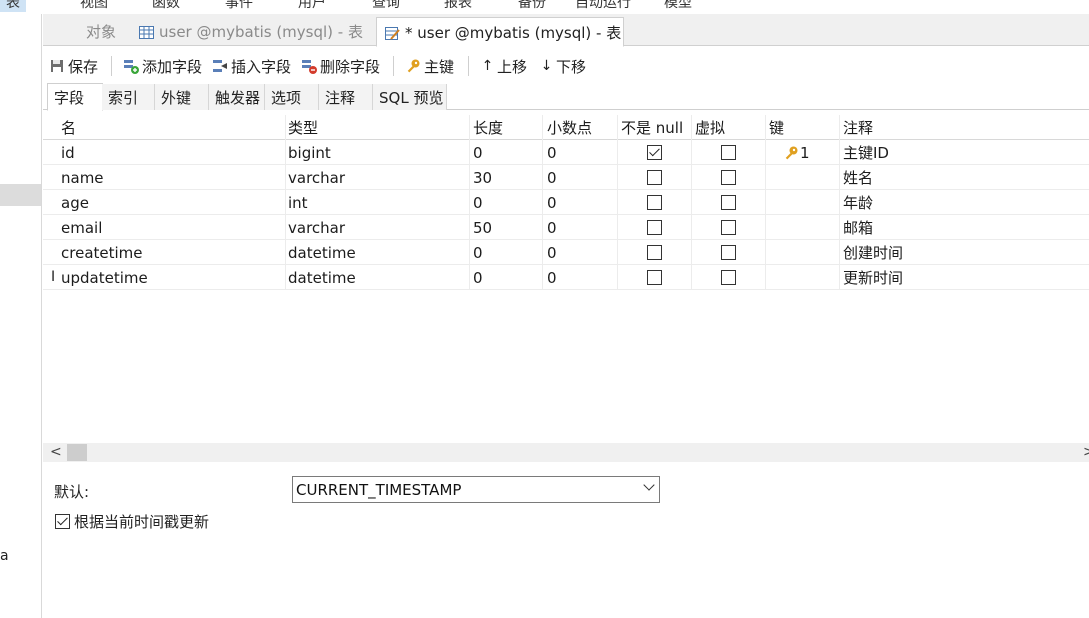  I want to click on cell-comment: 姓名, so click(964, 177).